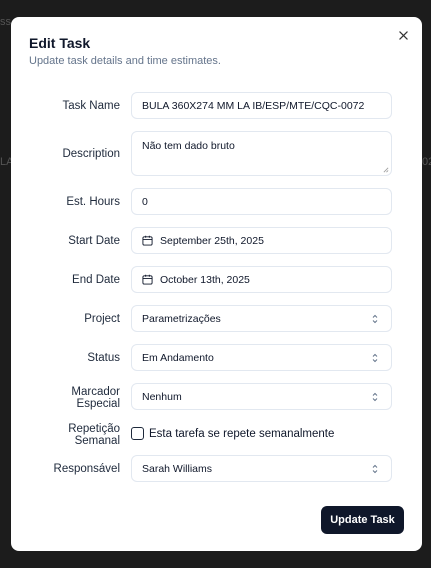 This screenshot has width=431, height=568. What do you see at coordinates (261, 396) in the screenshot?
I see `marker-select: Nenhum` at bounding box center [261, 396].